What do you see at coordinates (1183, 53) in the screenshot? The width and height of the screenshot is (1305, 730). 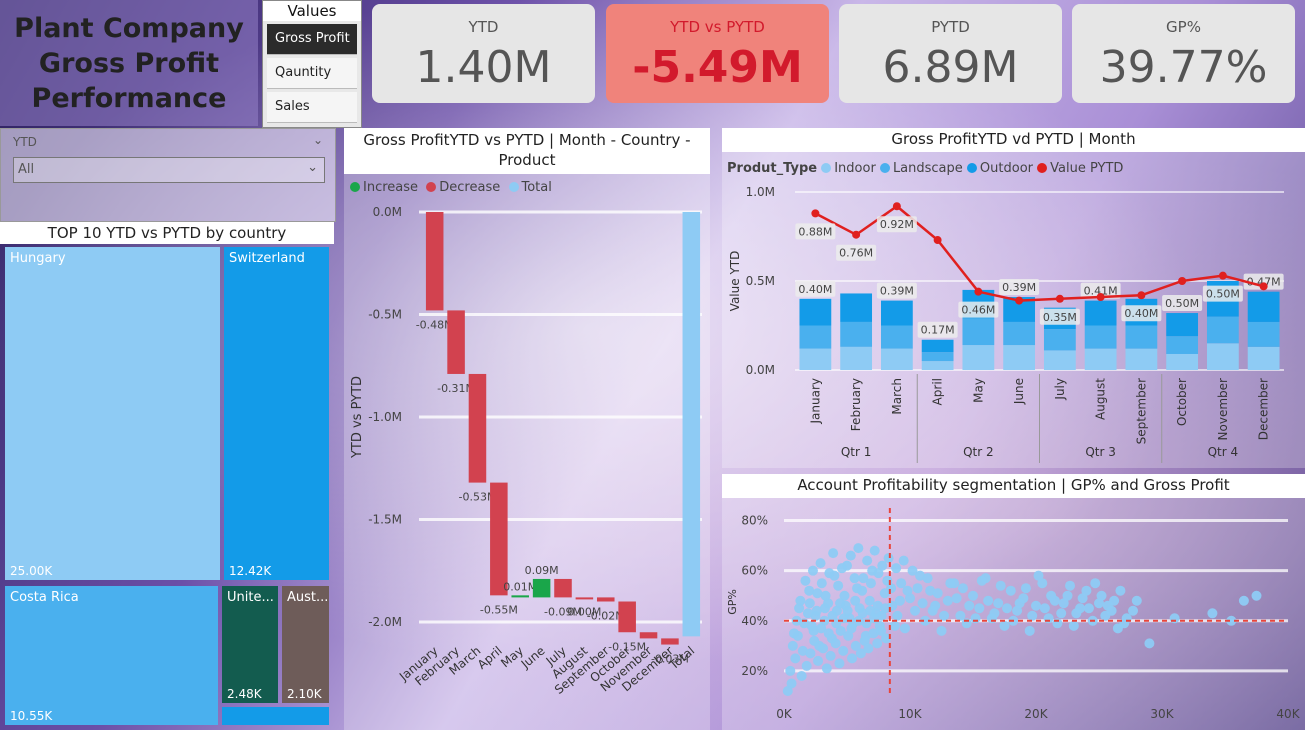 I see `kpi-card-gp-percent: GP% 39.77%` at bounding box center [1183, 53].